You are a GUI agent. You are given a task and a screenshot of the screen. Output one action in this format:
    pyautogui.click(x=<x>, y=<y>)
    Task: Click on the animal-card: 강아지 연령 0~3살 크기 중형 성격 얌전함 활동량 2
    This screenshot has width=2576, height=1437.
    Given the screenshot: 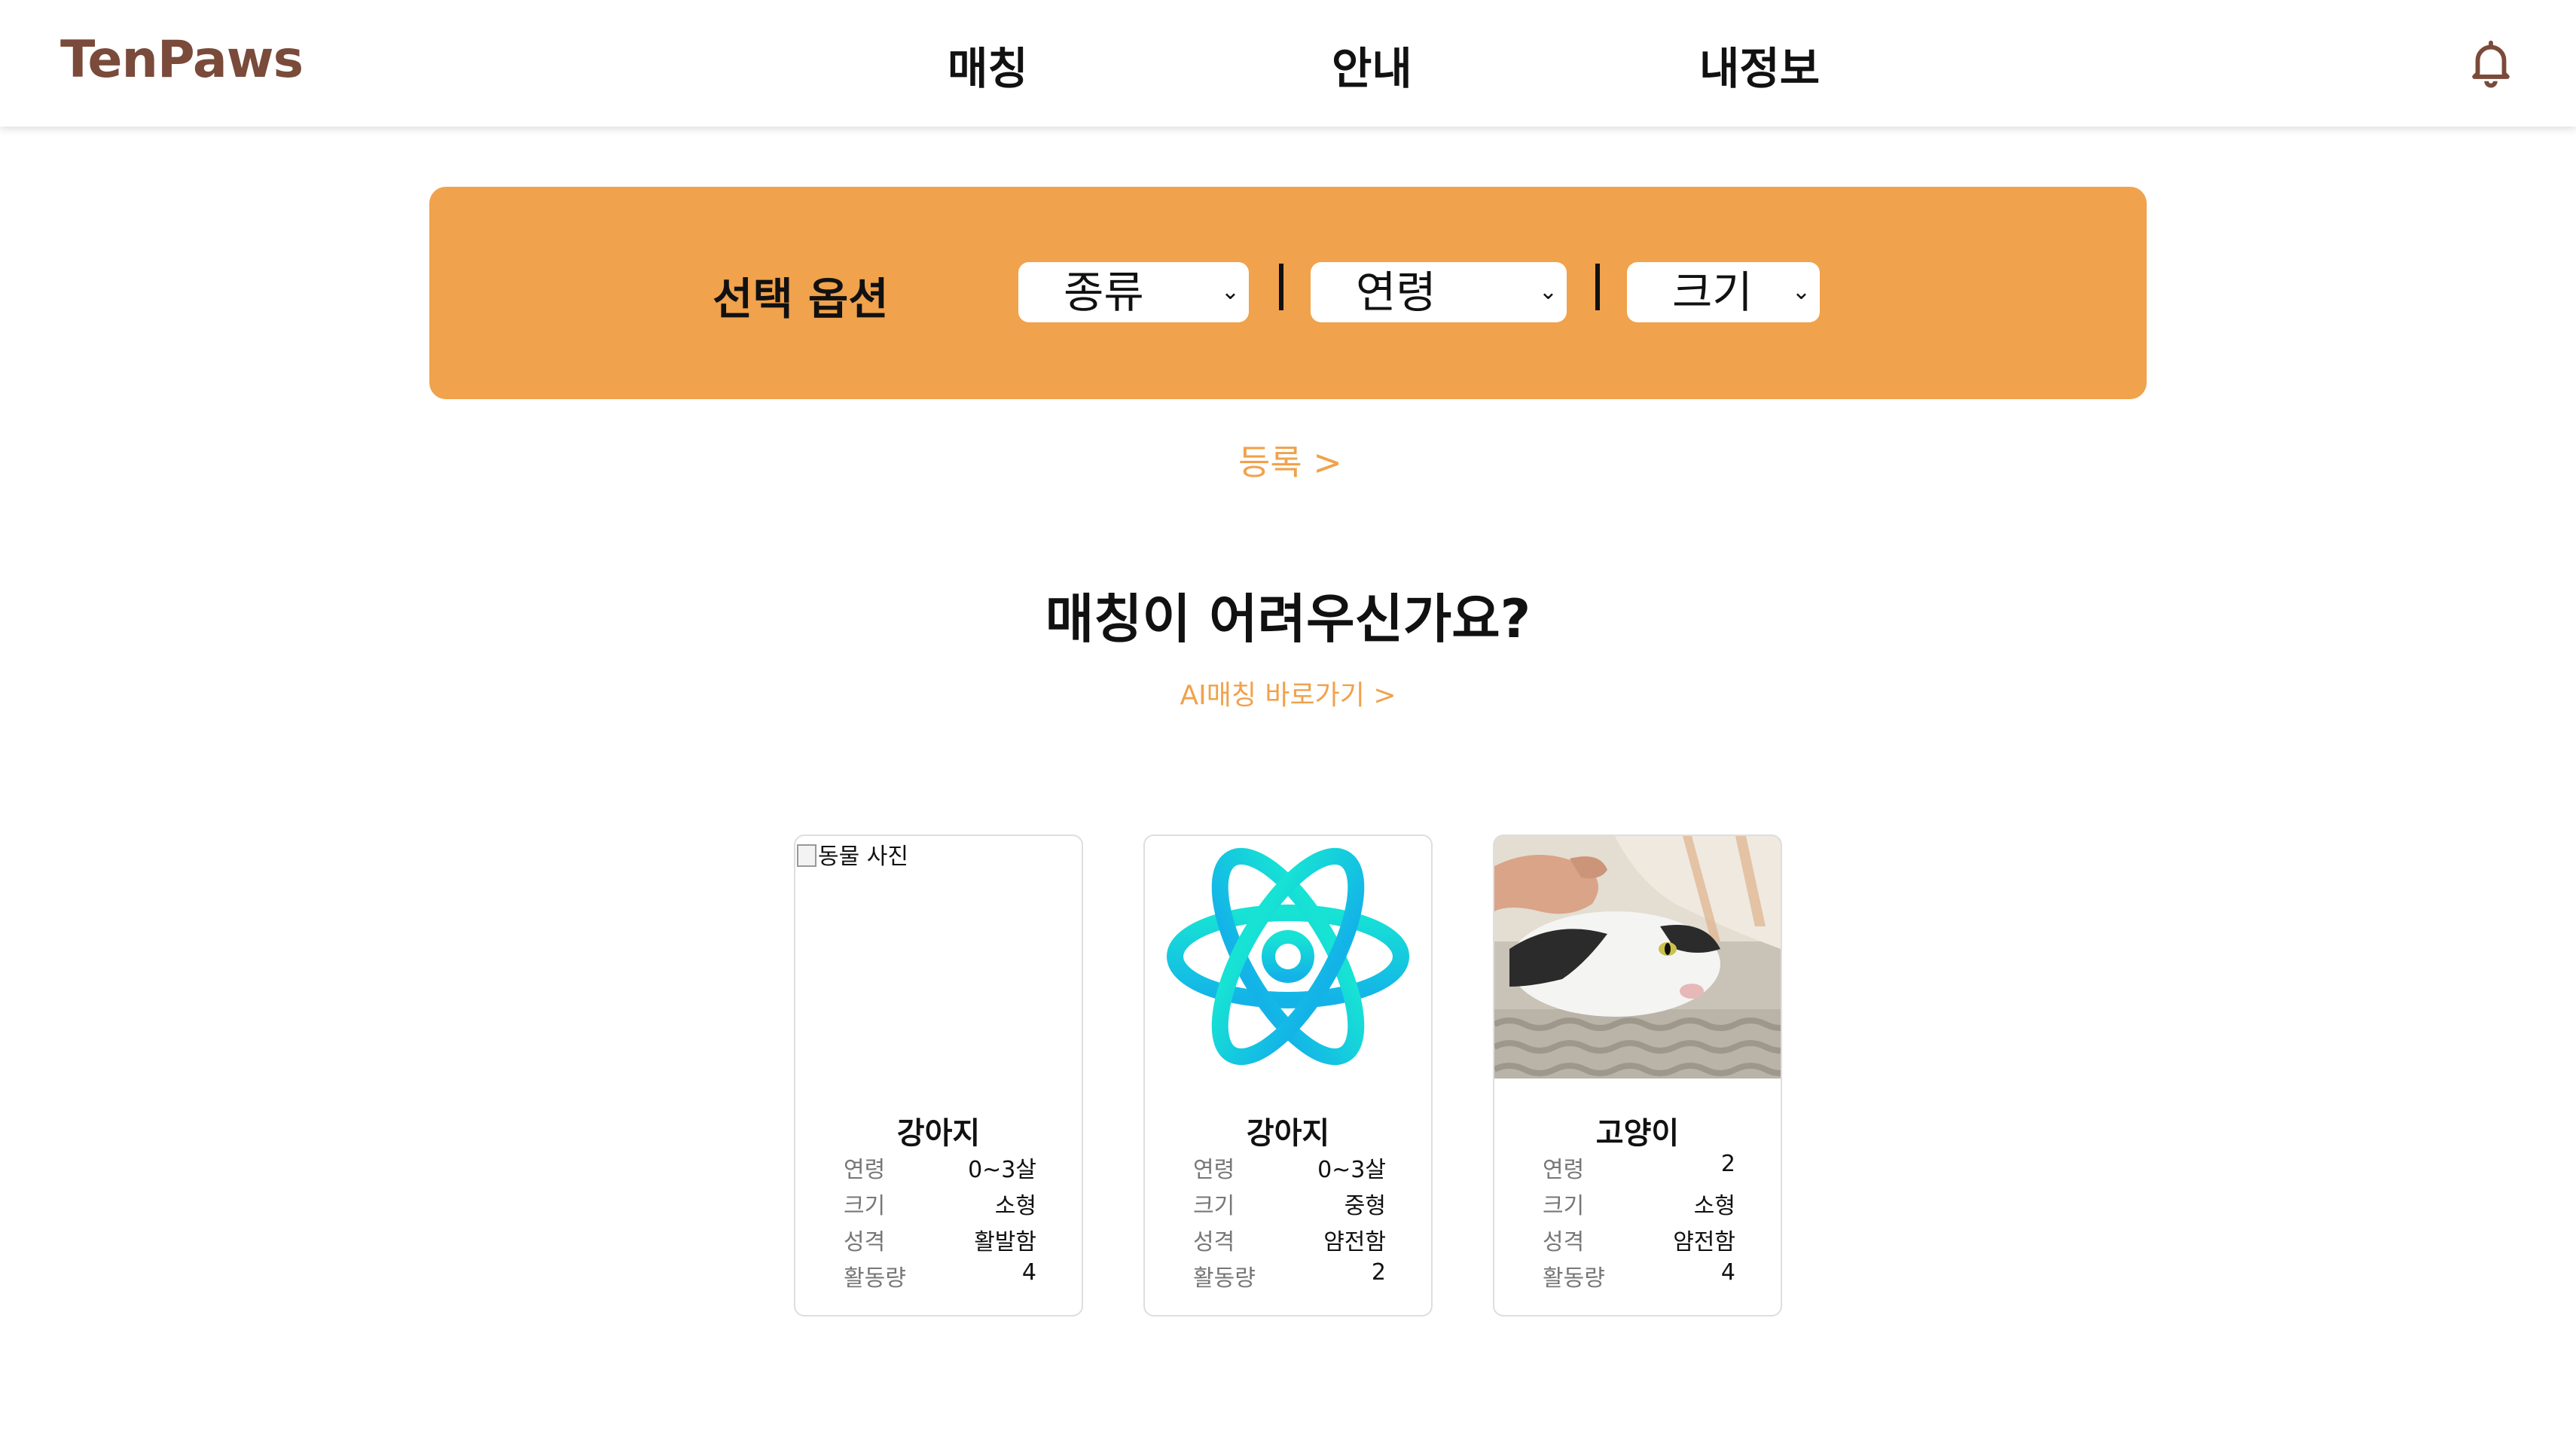 What is the action you would take?
    pyautogui.click(x=1288, y=1075)
    